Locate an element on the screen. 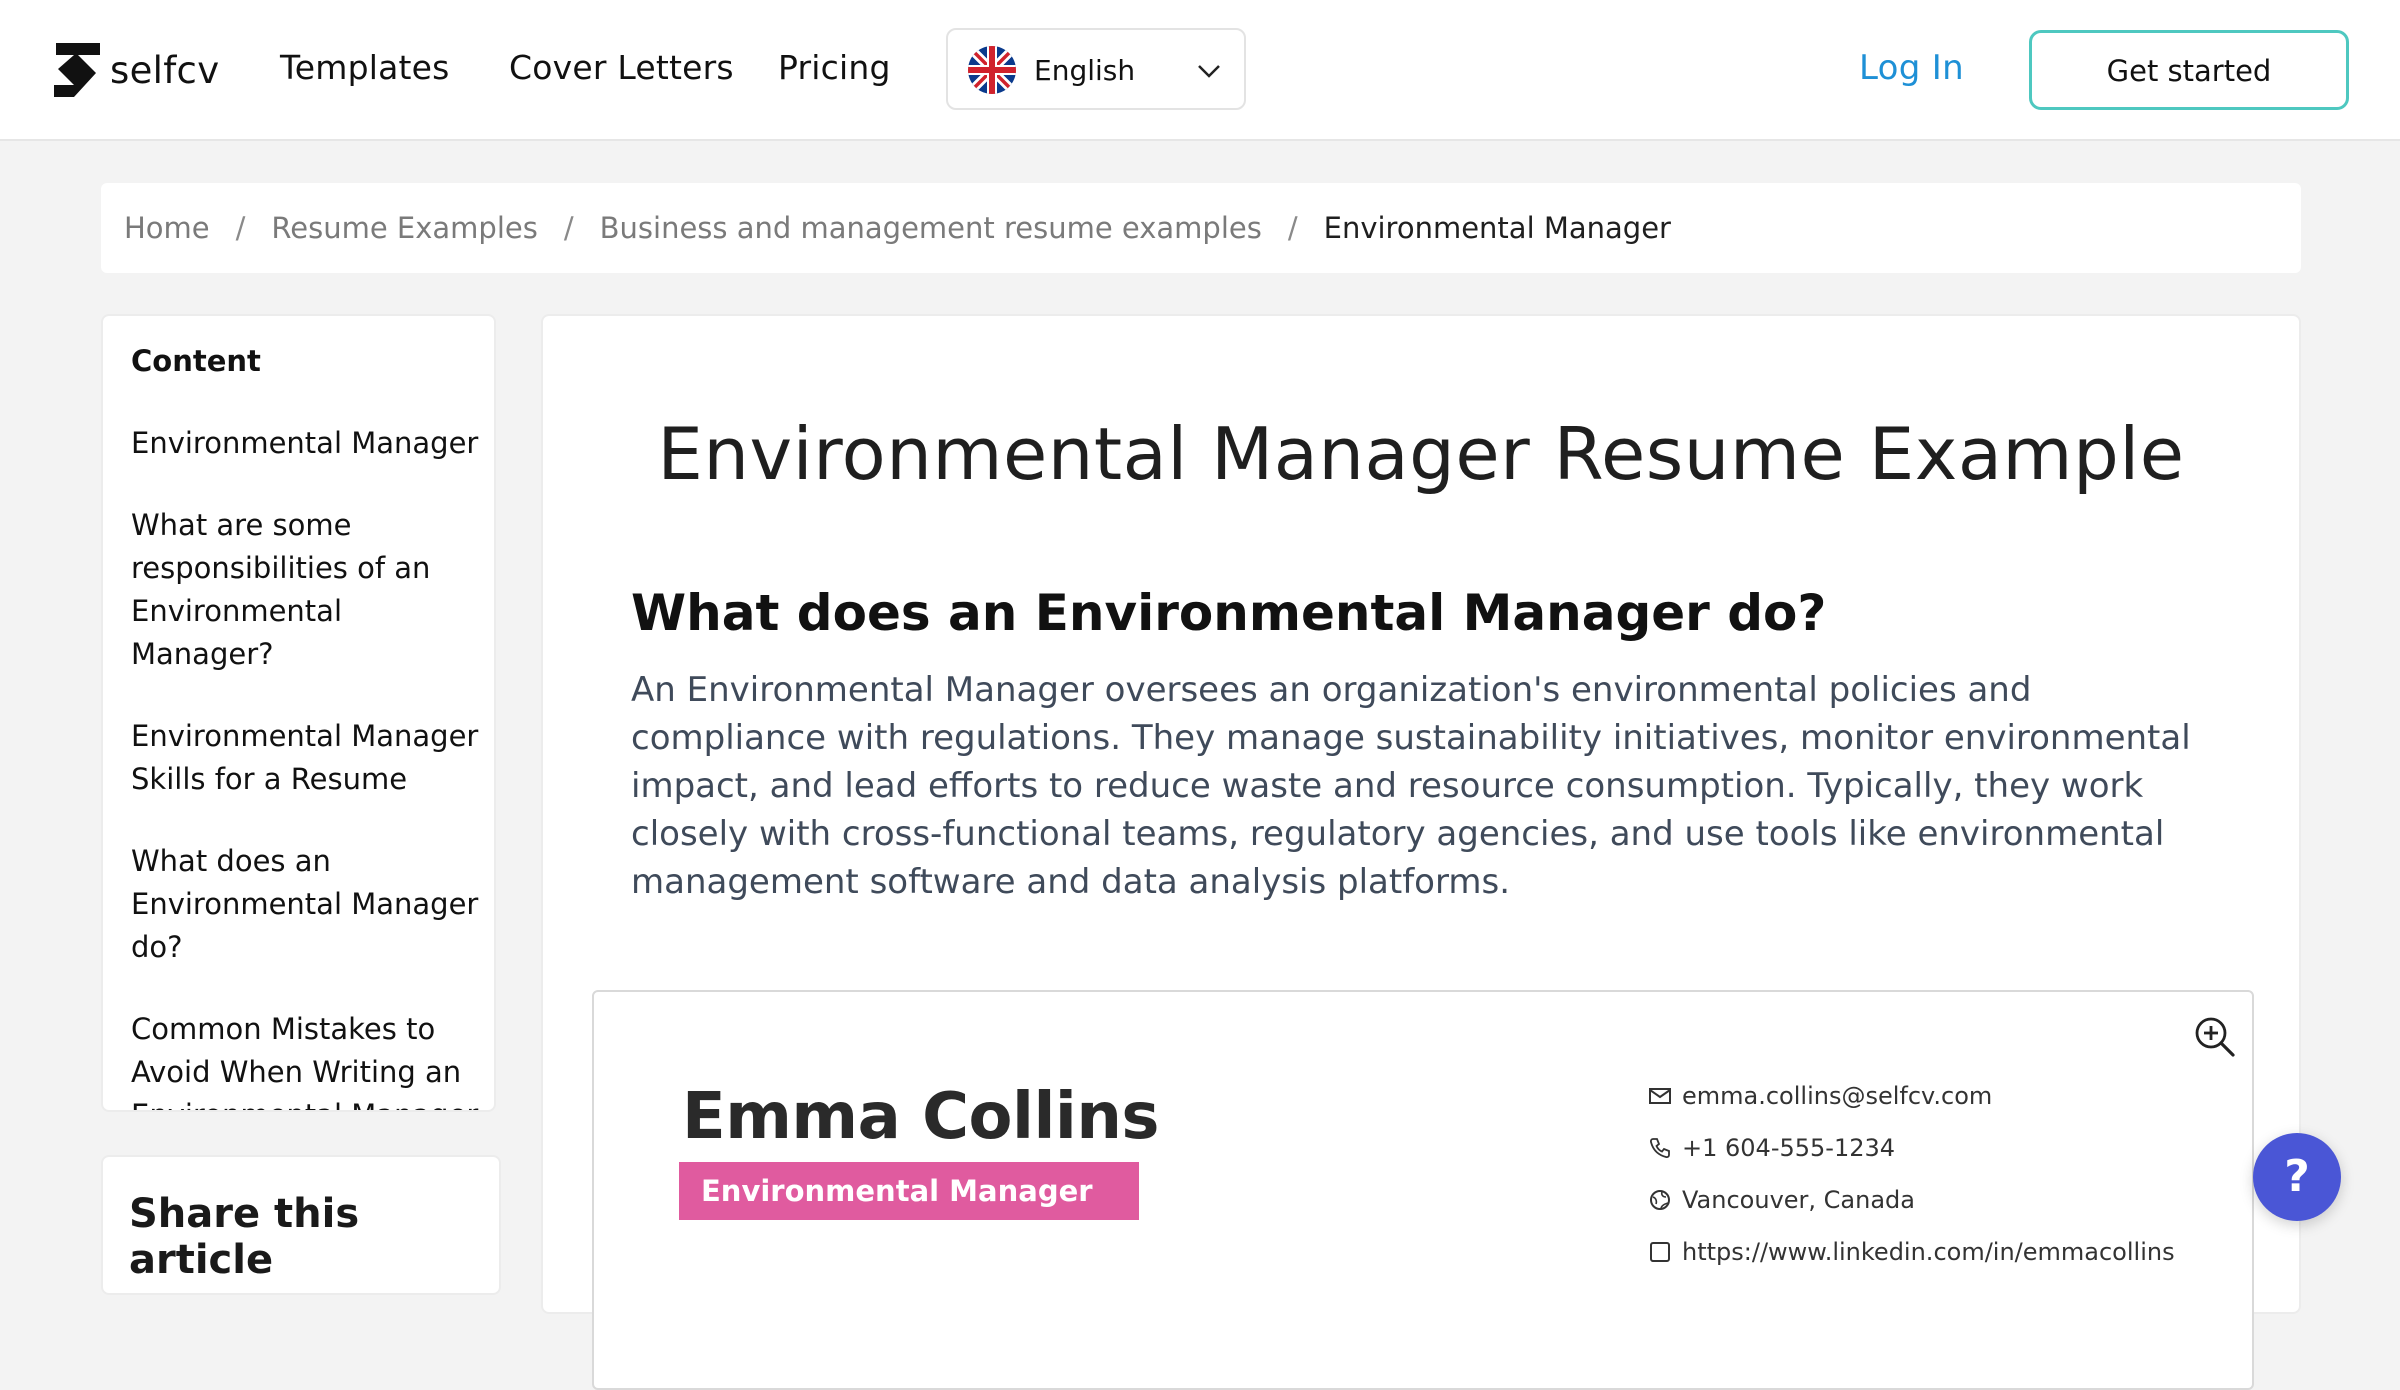 Image resolution: width=2400 pixels, height=1390 pixels. resume-linkedin: https://www.linkedin.com/in/emmacollins is located at coordinates (1911, 1252).